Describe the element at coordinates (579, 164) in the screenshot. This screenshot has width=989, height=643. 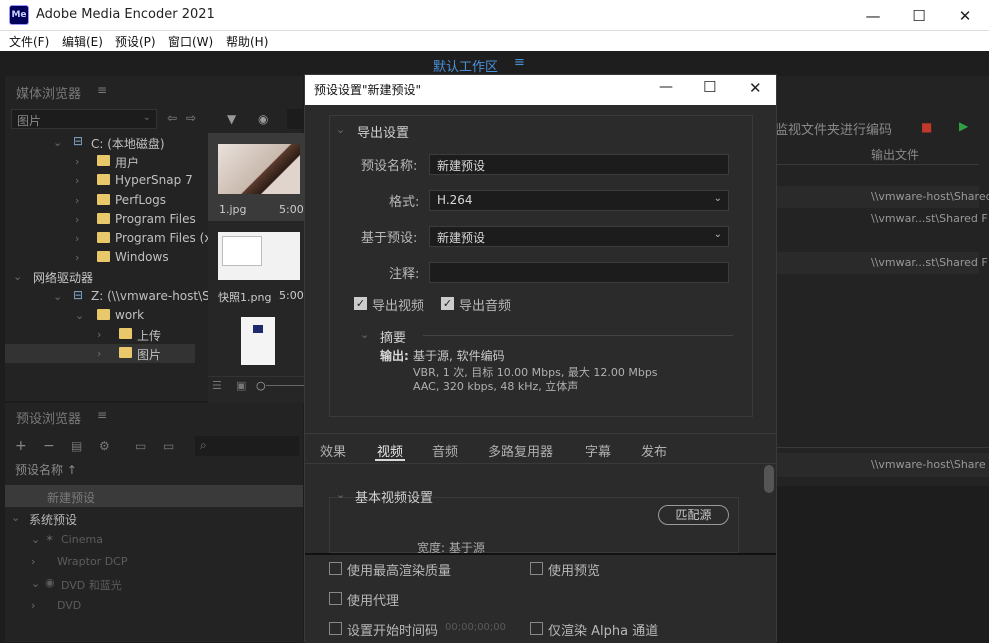
I see `preset-name-field: 新建预设` at that location.